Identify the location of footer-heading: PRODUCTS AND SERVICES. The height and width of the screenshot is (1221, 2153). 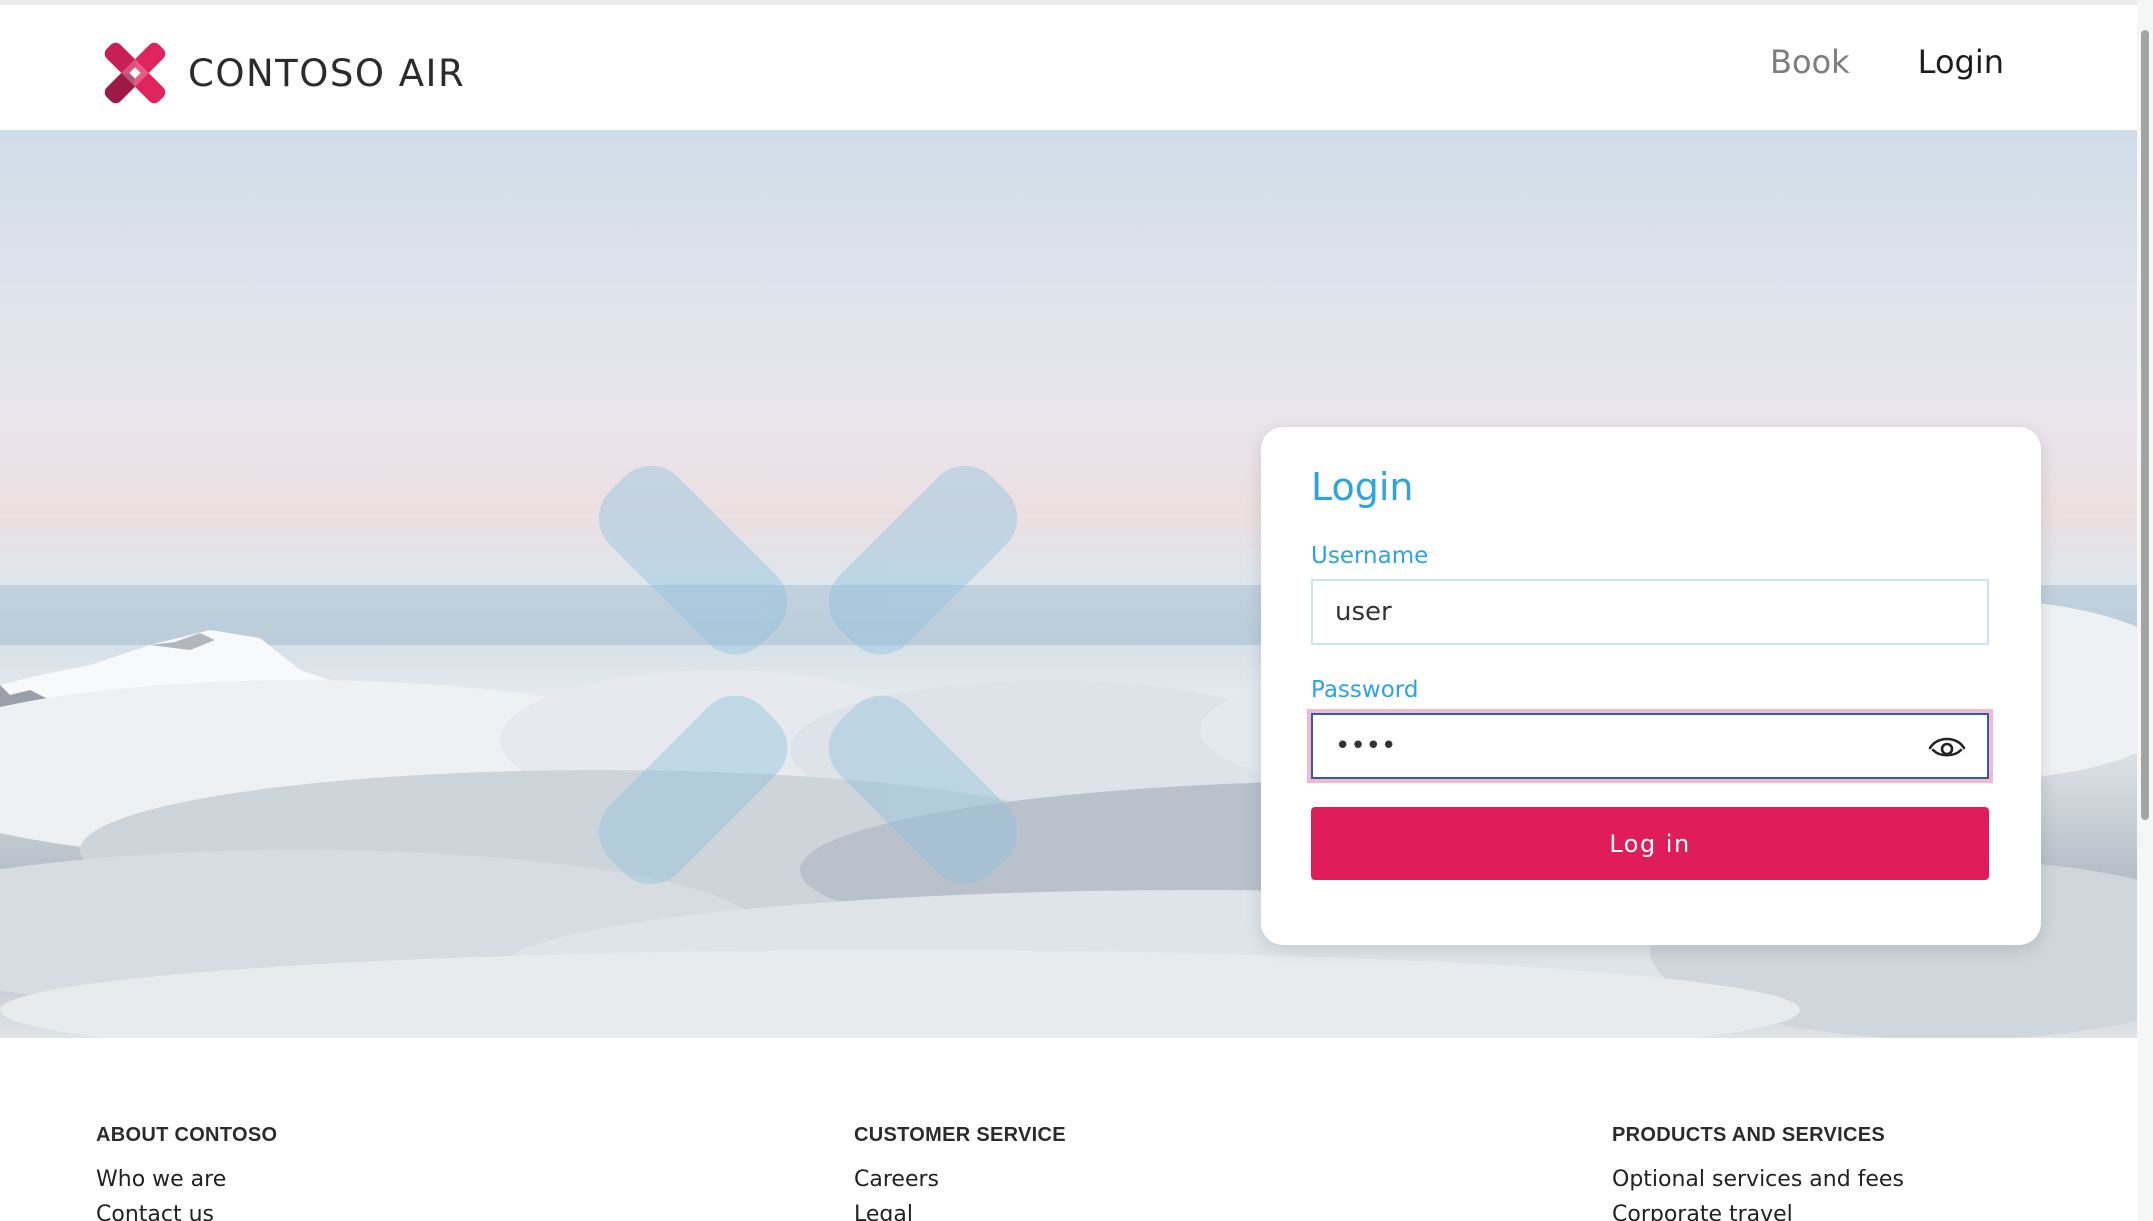
(1749, 1135).